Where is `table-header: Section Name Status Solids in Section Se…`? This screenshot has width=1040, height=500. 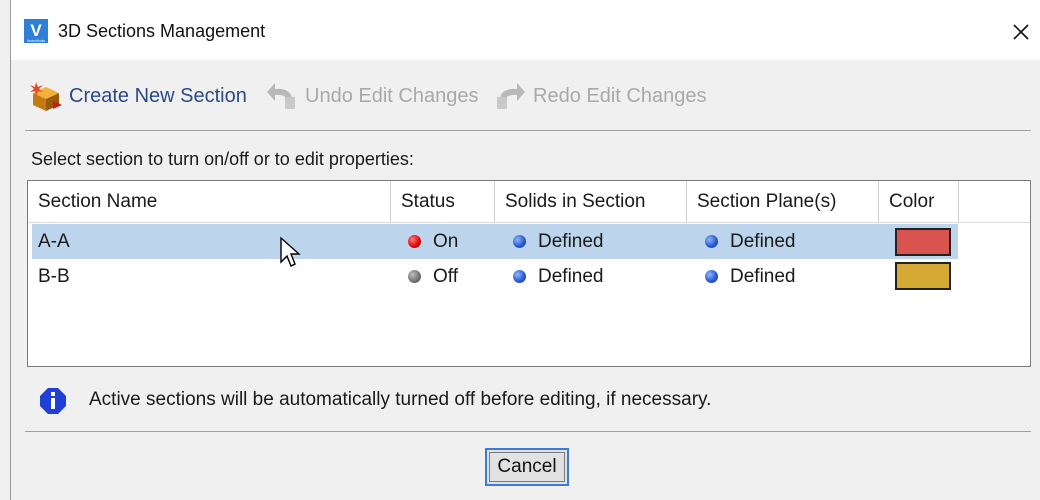 table-header: Section Name Status Solids in Section Se… is located at coordinates (529, 202).